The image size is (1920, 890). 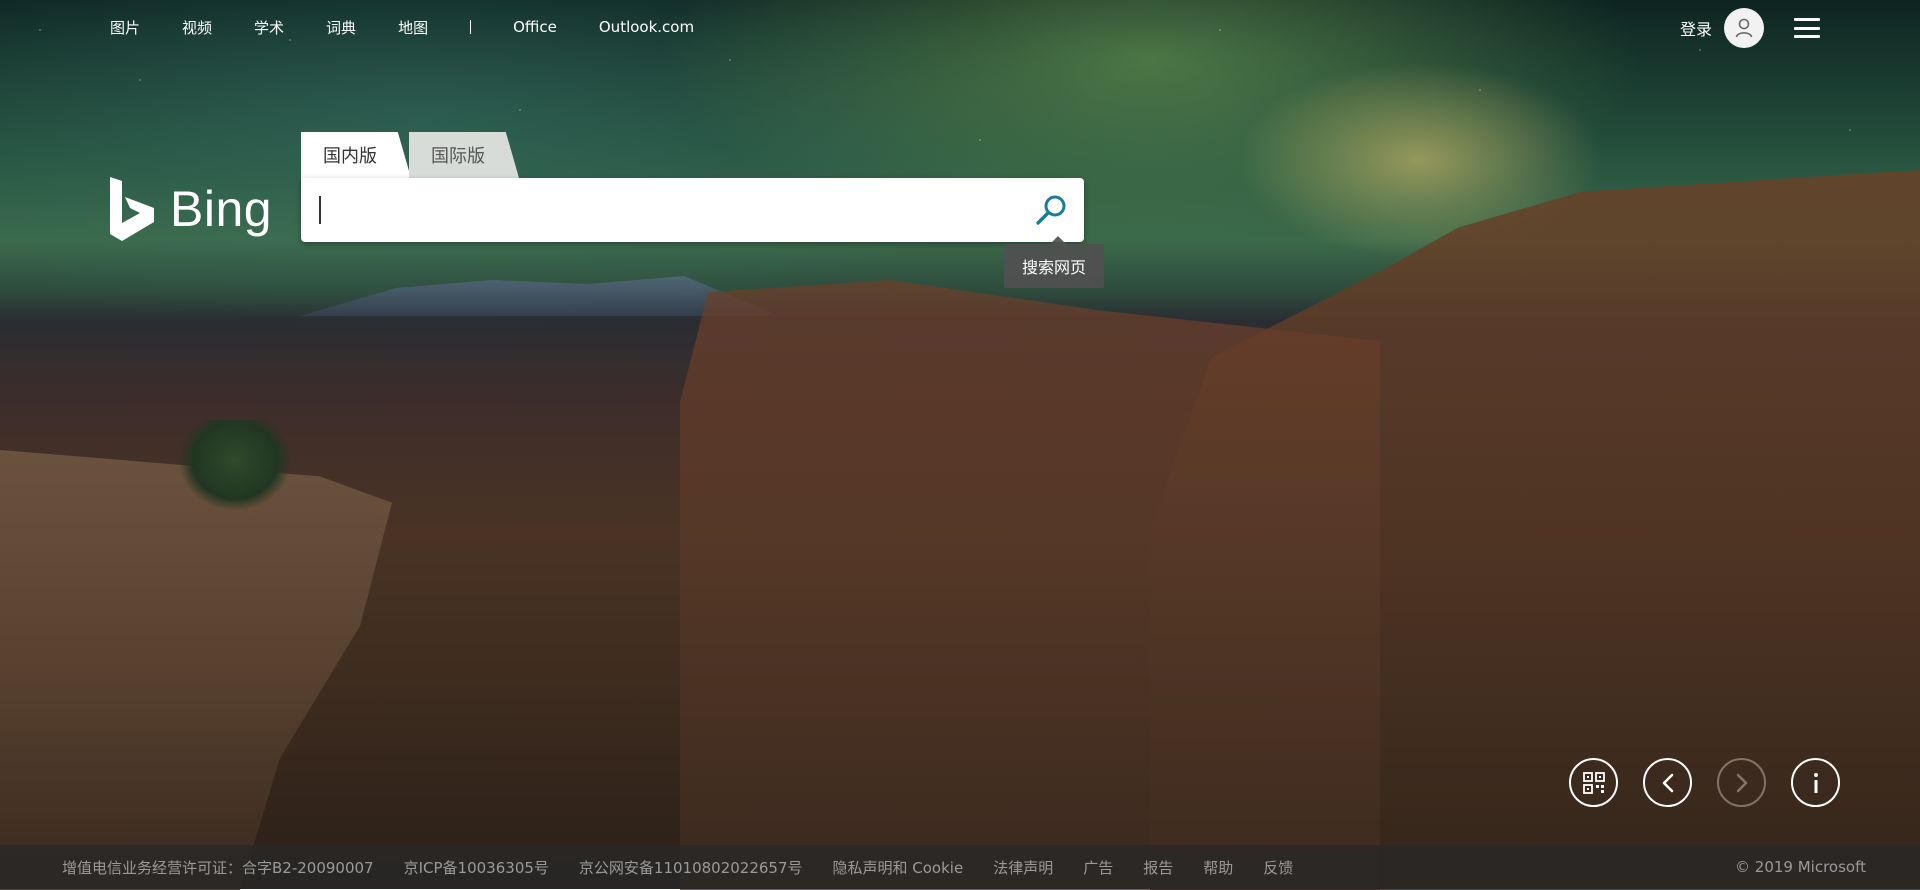 I want to click on search-input, so click(x=669, y=211).